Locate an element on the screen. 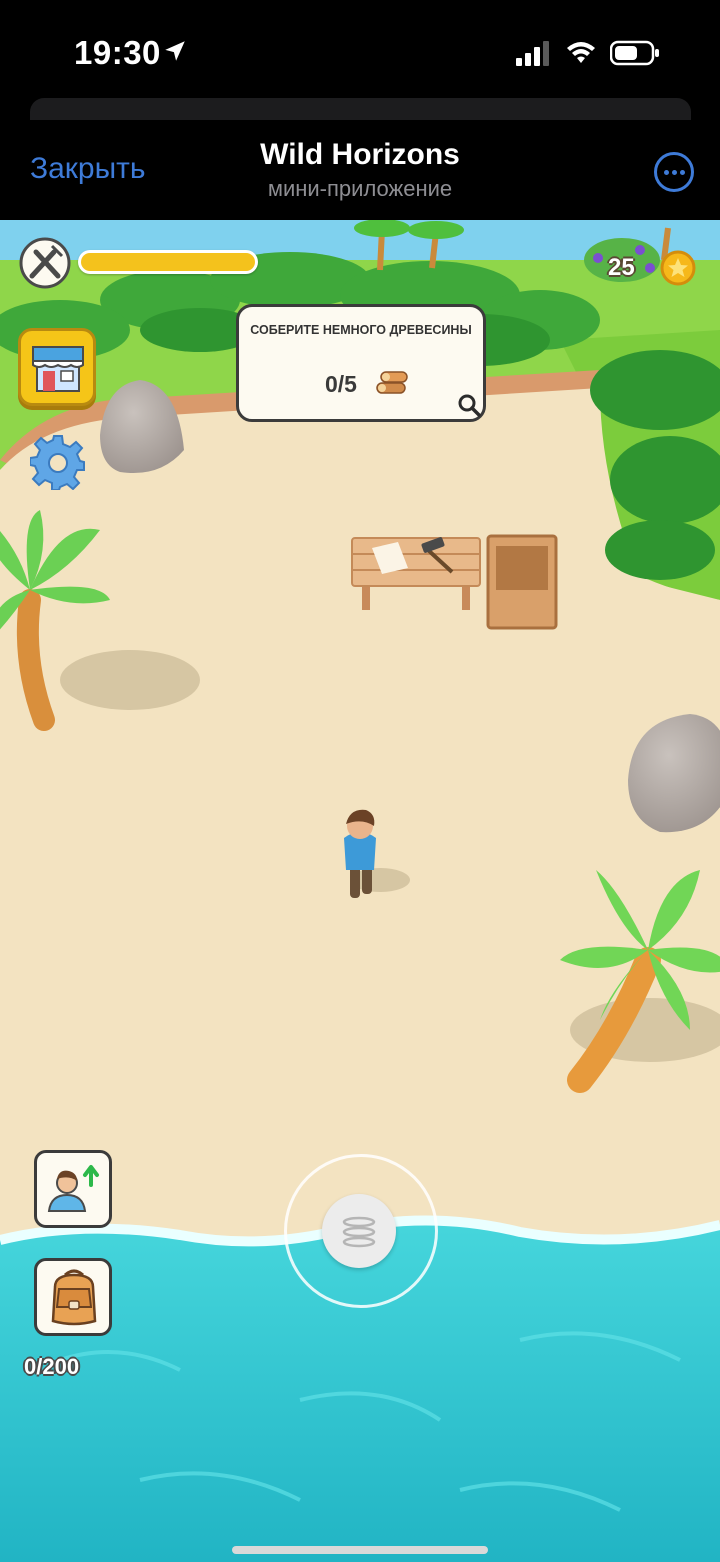 This screenshot has height=1562, width=720. joystick-knob is located at coordinates (359, 1231).